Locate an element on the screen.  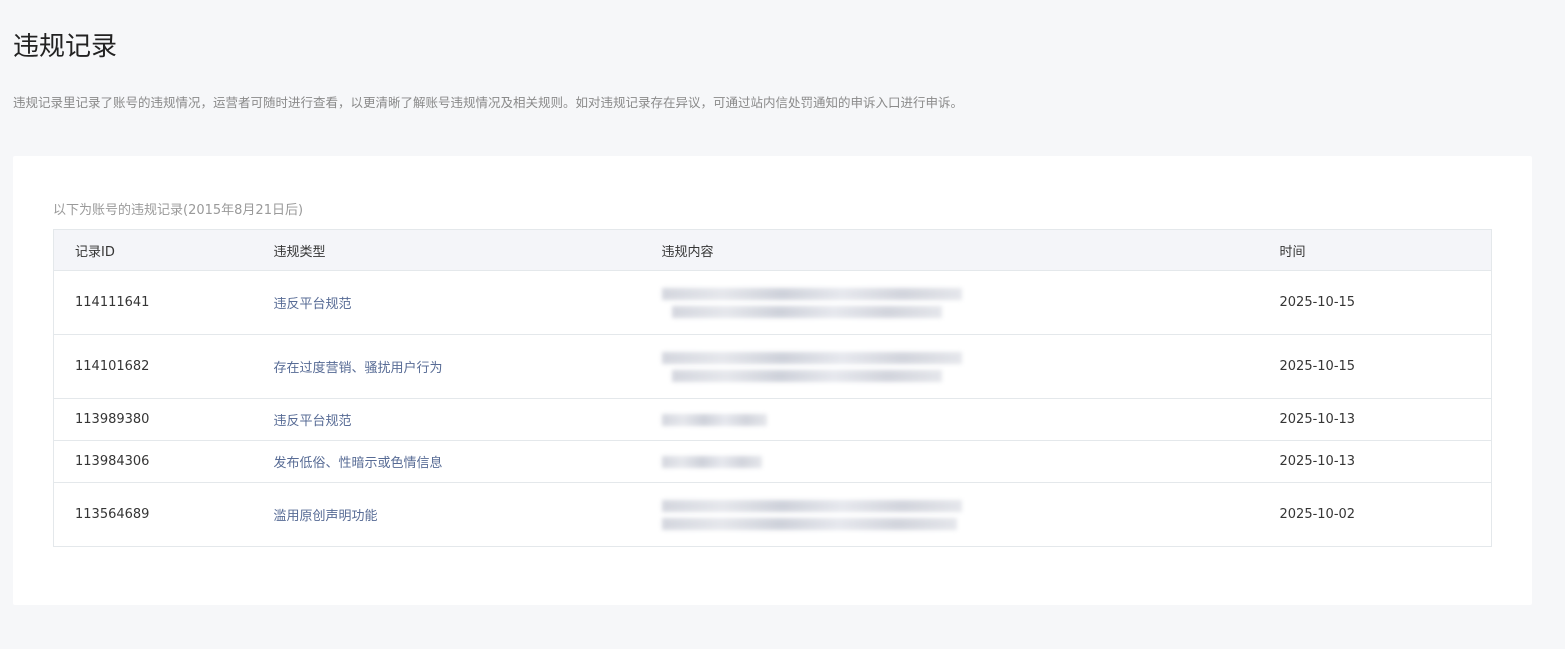
table-row: 114101682 存在过度营销、骚扰用户行为 2025-10-15 is located at coordinates (772, 366).